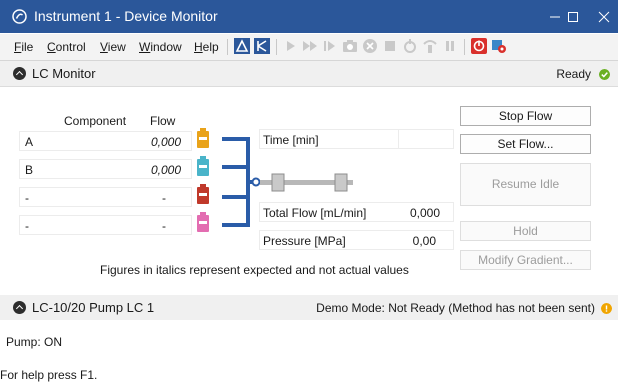 The width and height of the screenshot is (618, 382). Describe the element at coordinates (525, 116) in the screenshot. I see `stop-flow-button: Stop Flow` at that location.